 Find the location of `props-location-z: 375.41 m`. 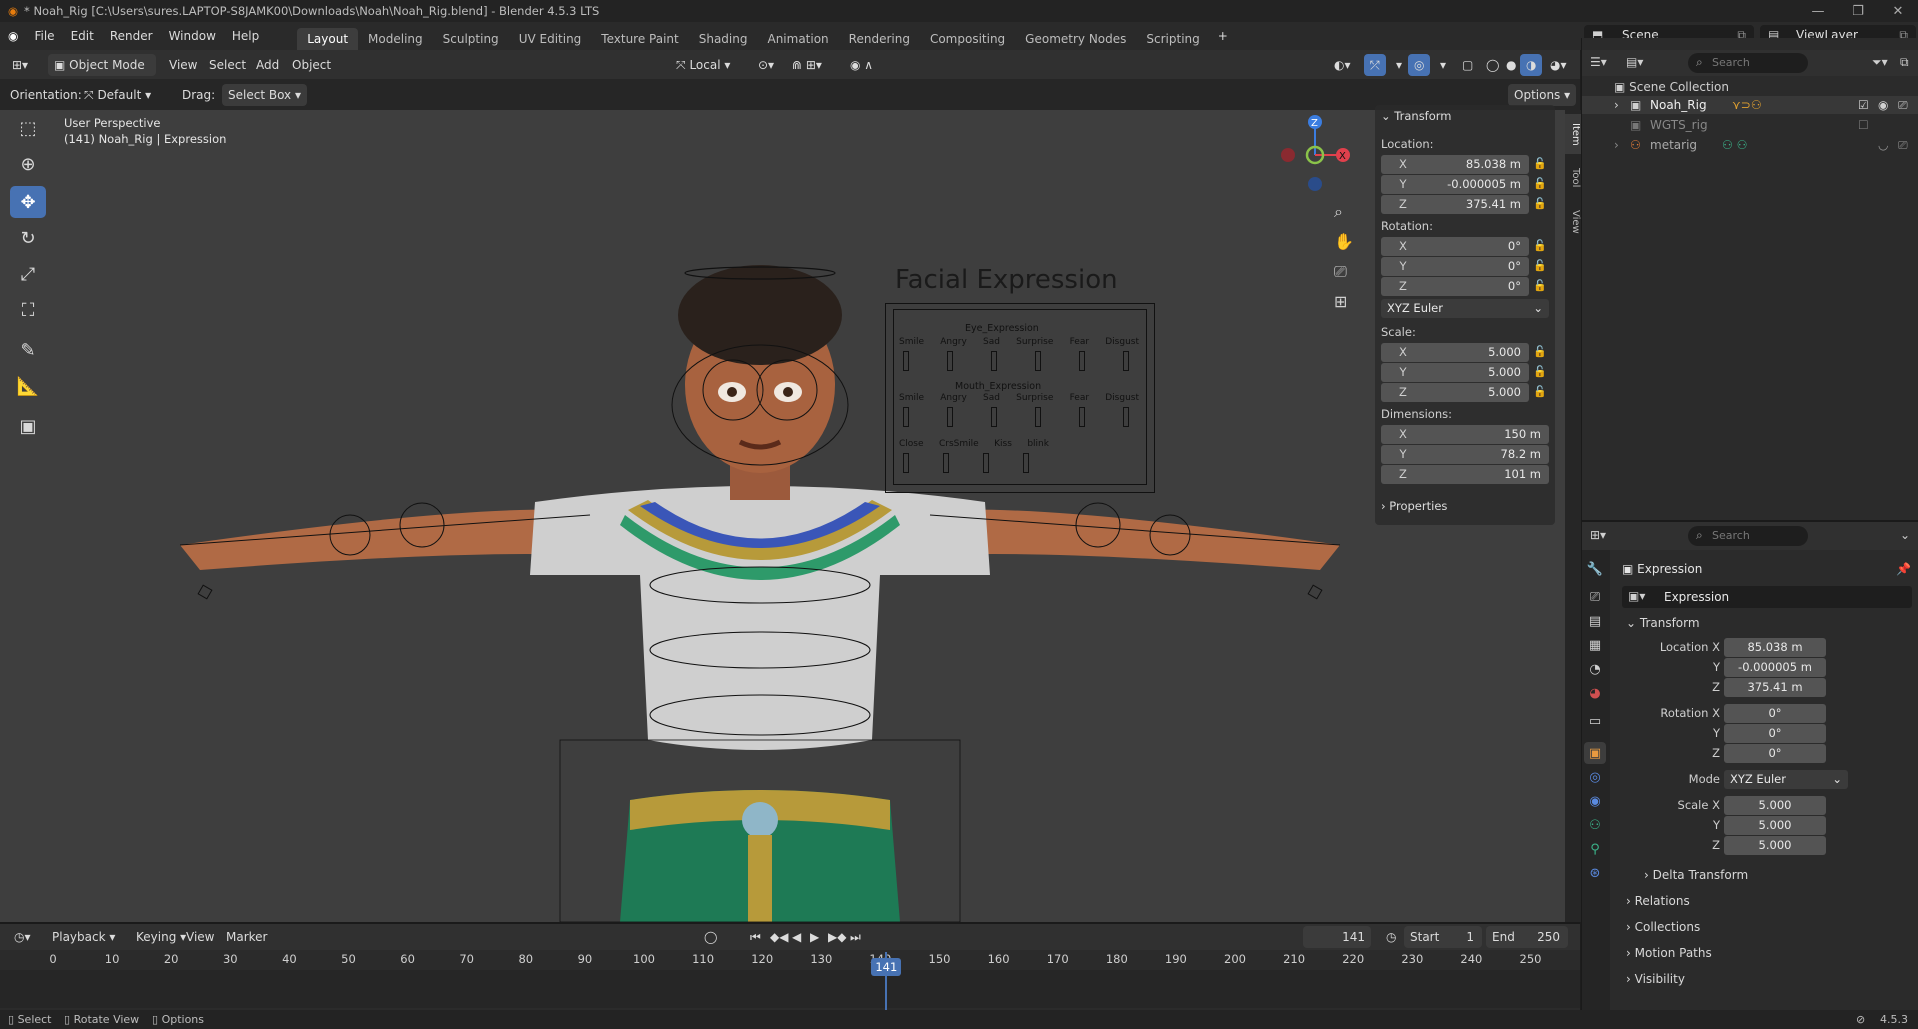

props-location-z: 375.41 m is located at coordinates (1775, 687).